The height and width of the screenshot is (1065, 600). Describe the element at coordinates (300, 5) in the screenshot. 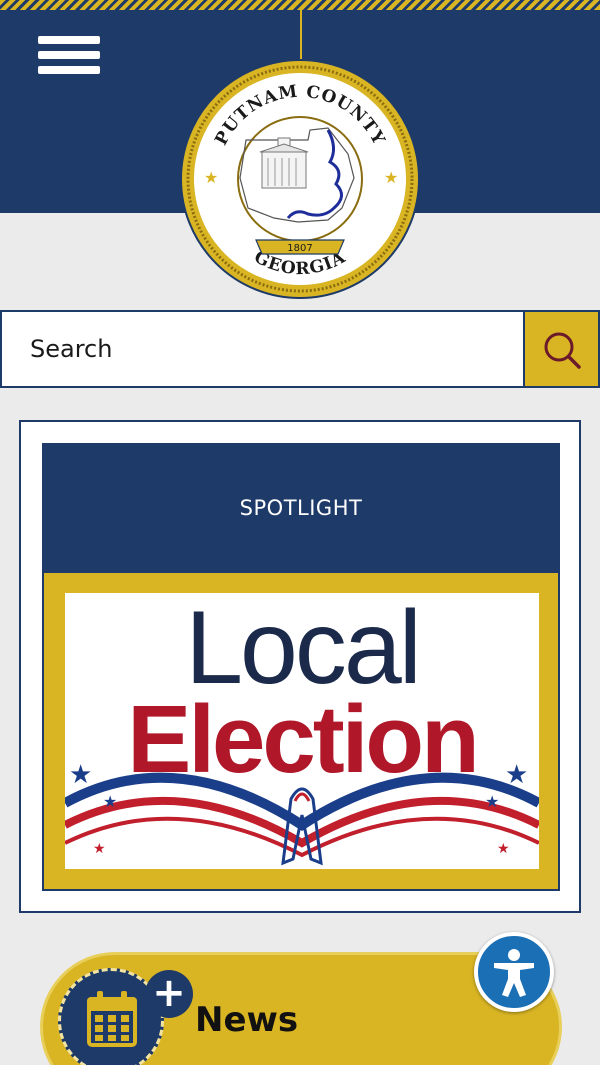

I see `top-decorative-stripe` at that location.